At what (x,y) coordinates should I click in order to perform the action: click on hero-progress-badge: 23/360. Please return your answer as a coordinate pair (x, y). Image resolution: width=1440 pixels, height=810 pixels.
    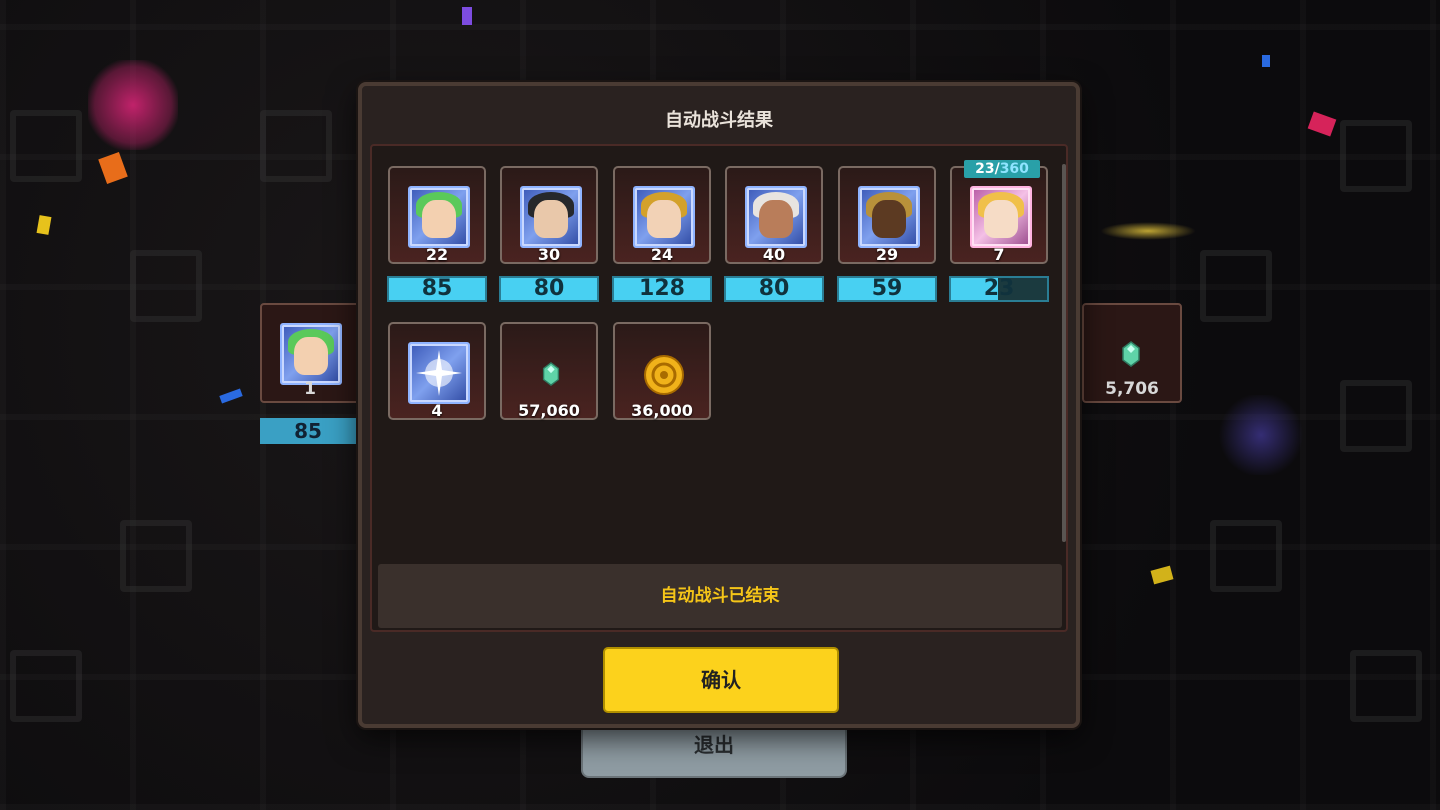
    Looking at the image, I should click on (1002, 169).